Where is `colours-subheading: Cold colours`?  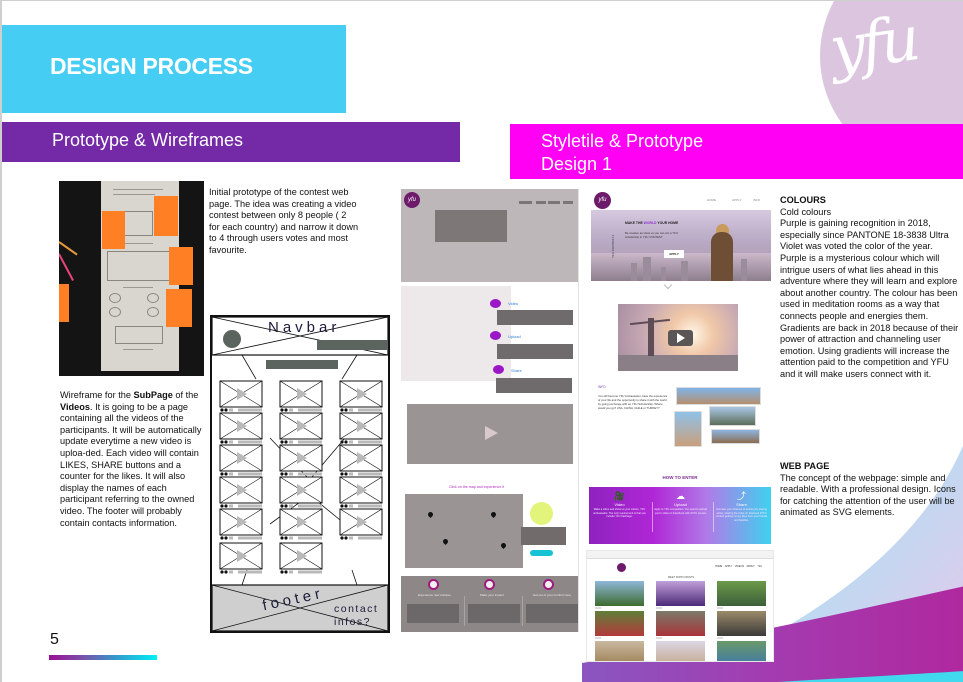
colours-subheading: Cold colours is located at coordinates (806, 211).